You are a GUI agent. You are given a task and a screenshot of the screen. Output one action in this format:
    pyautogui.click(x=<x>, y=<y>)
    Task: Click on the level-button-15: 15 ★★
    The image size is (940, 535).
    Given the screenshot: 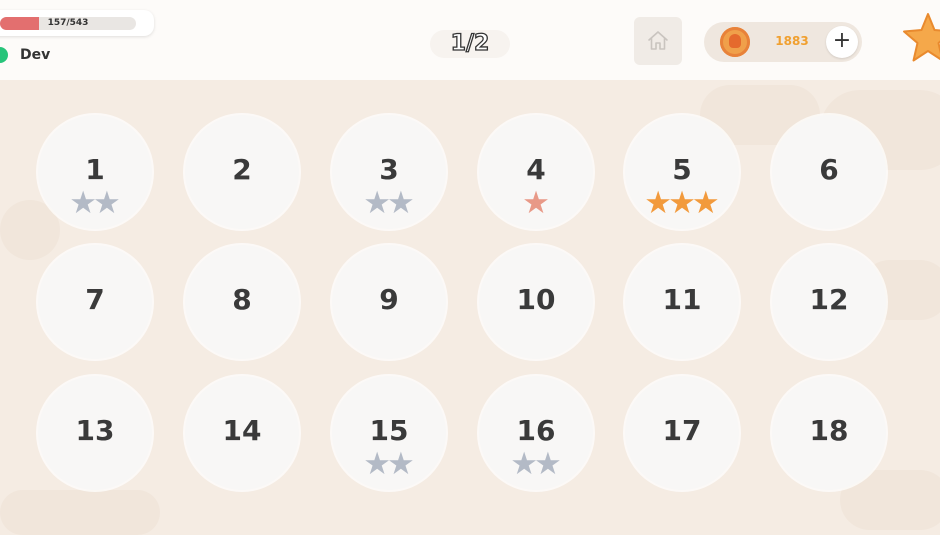 What is the action you would take?
    pyautogui.click(x=389, y=433)
    